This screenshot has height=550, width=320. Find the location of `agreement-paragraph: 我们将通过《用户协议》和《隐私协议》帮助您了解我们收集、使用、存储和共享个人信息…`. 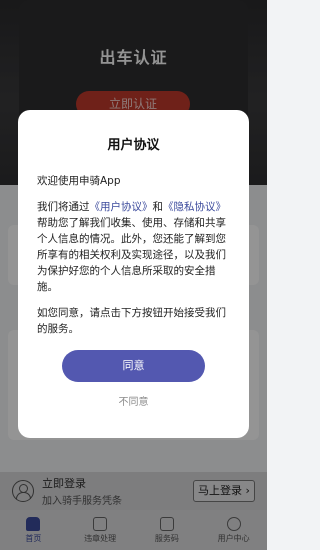

agreement-paragraph: 我们将通过《用户协议》和《隐私协议》帮助您了解我们收集、使用、存储和共享个人信息… is located at coordinates (136, 247).